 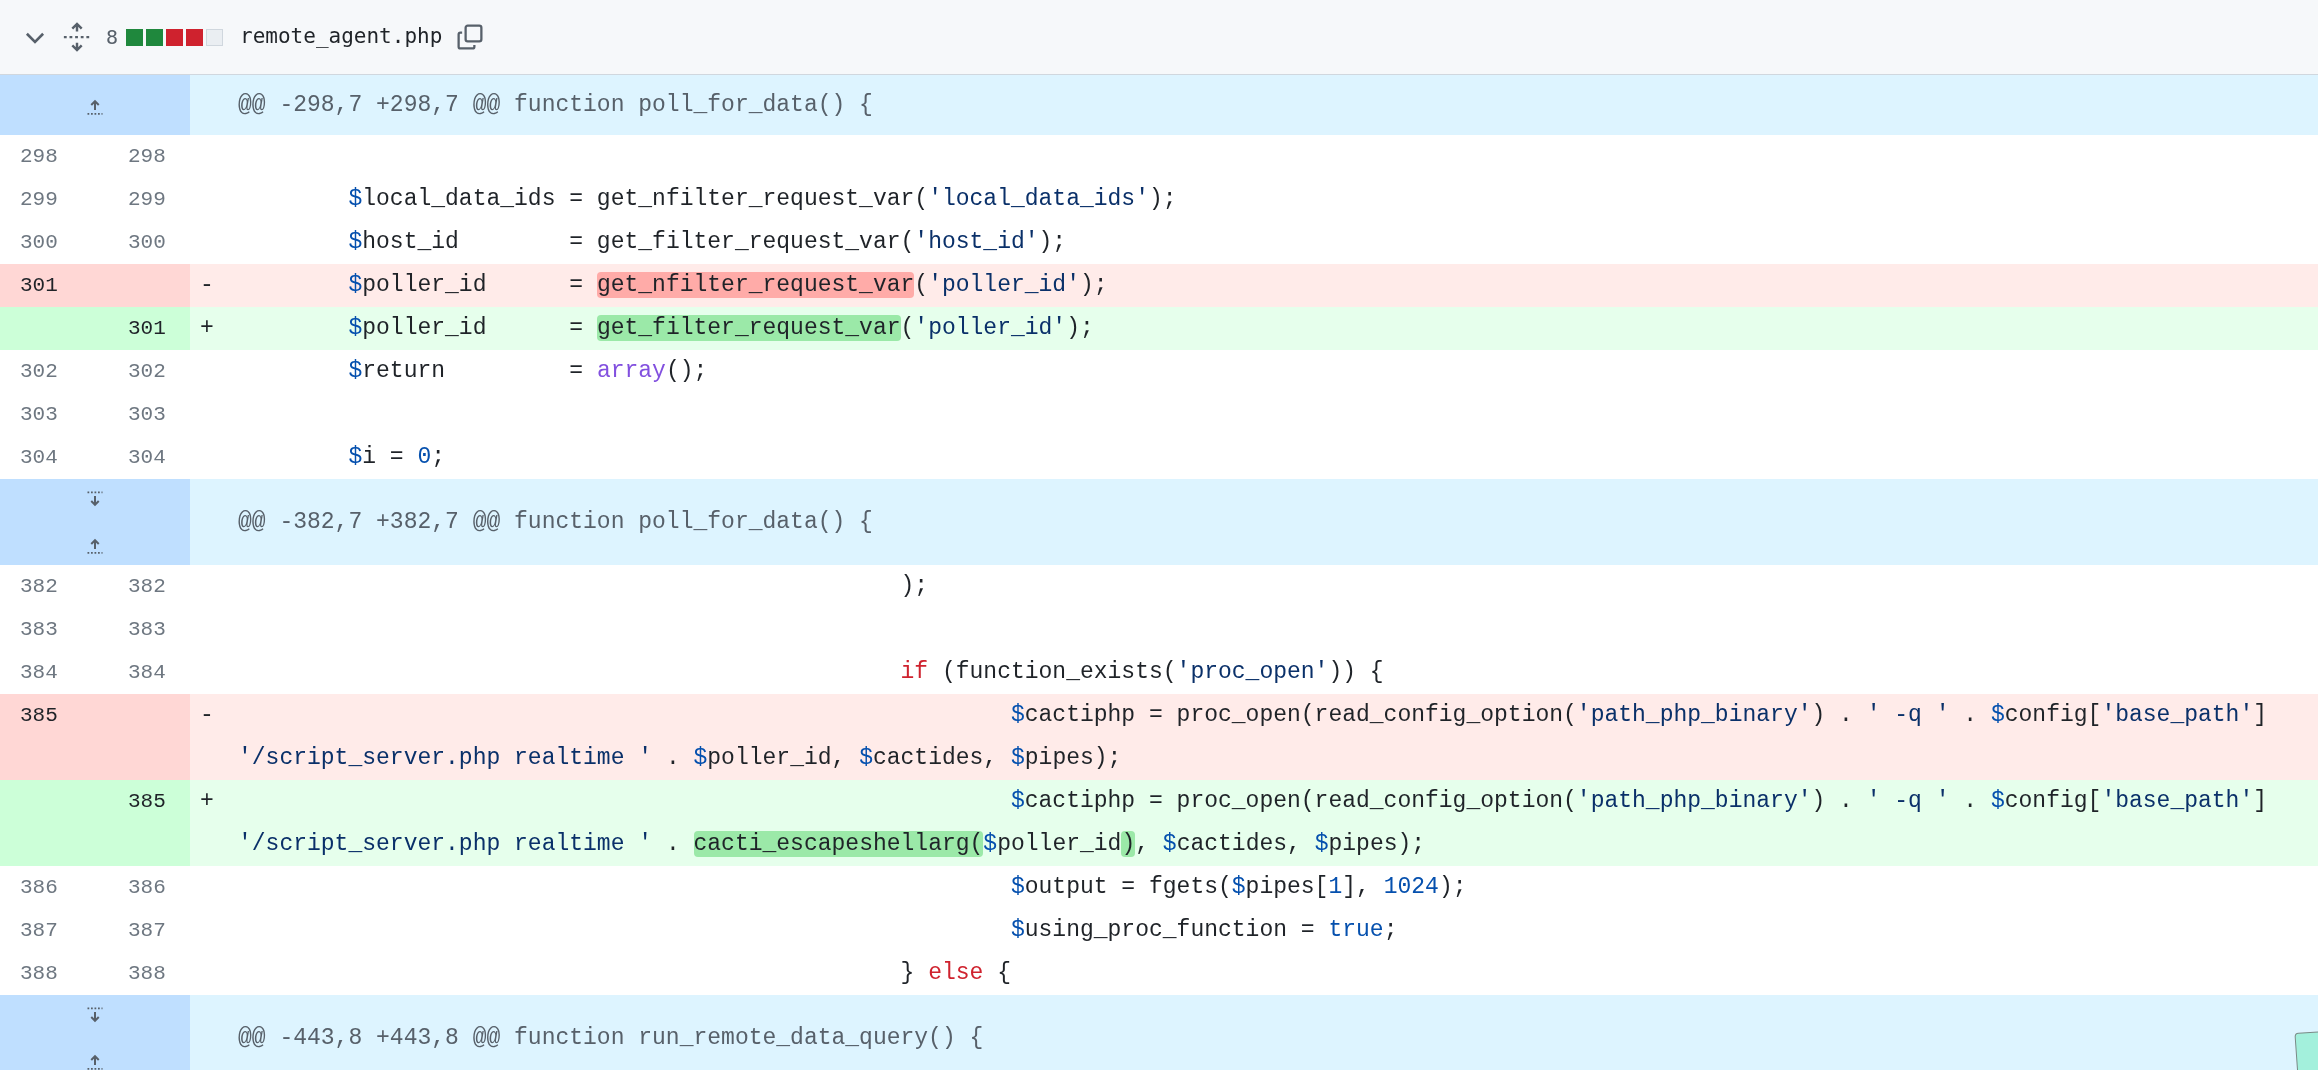 I want to click on copy-icon, so click(x=470, y=37).